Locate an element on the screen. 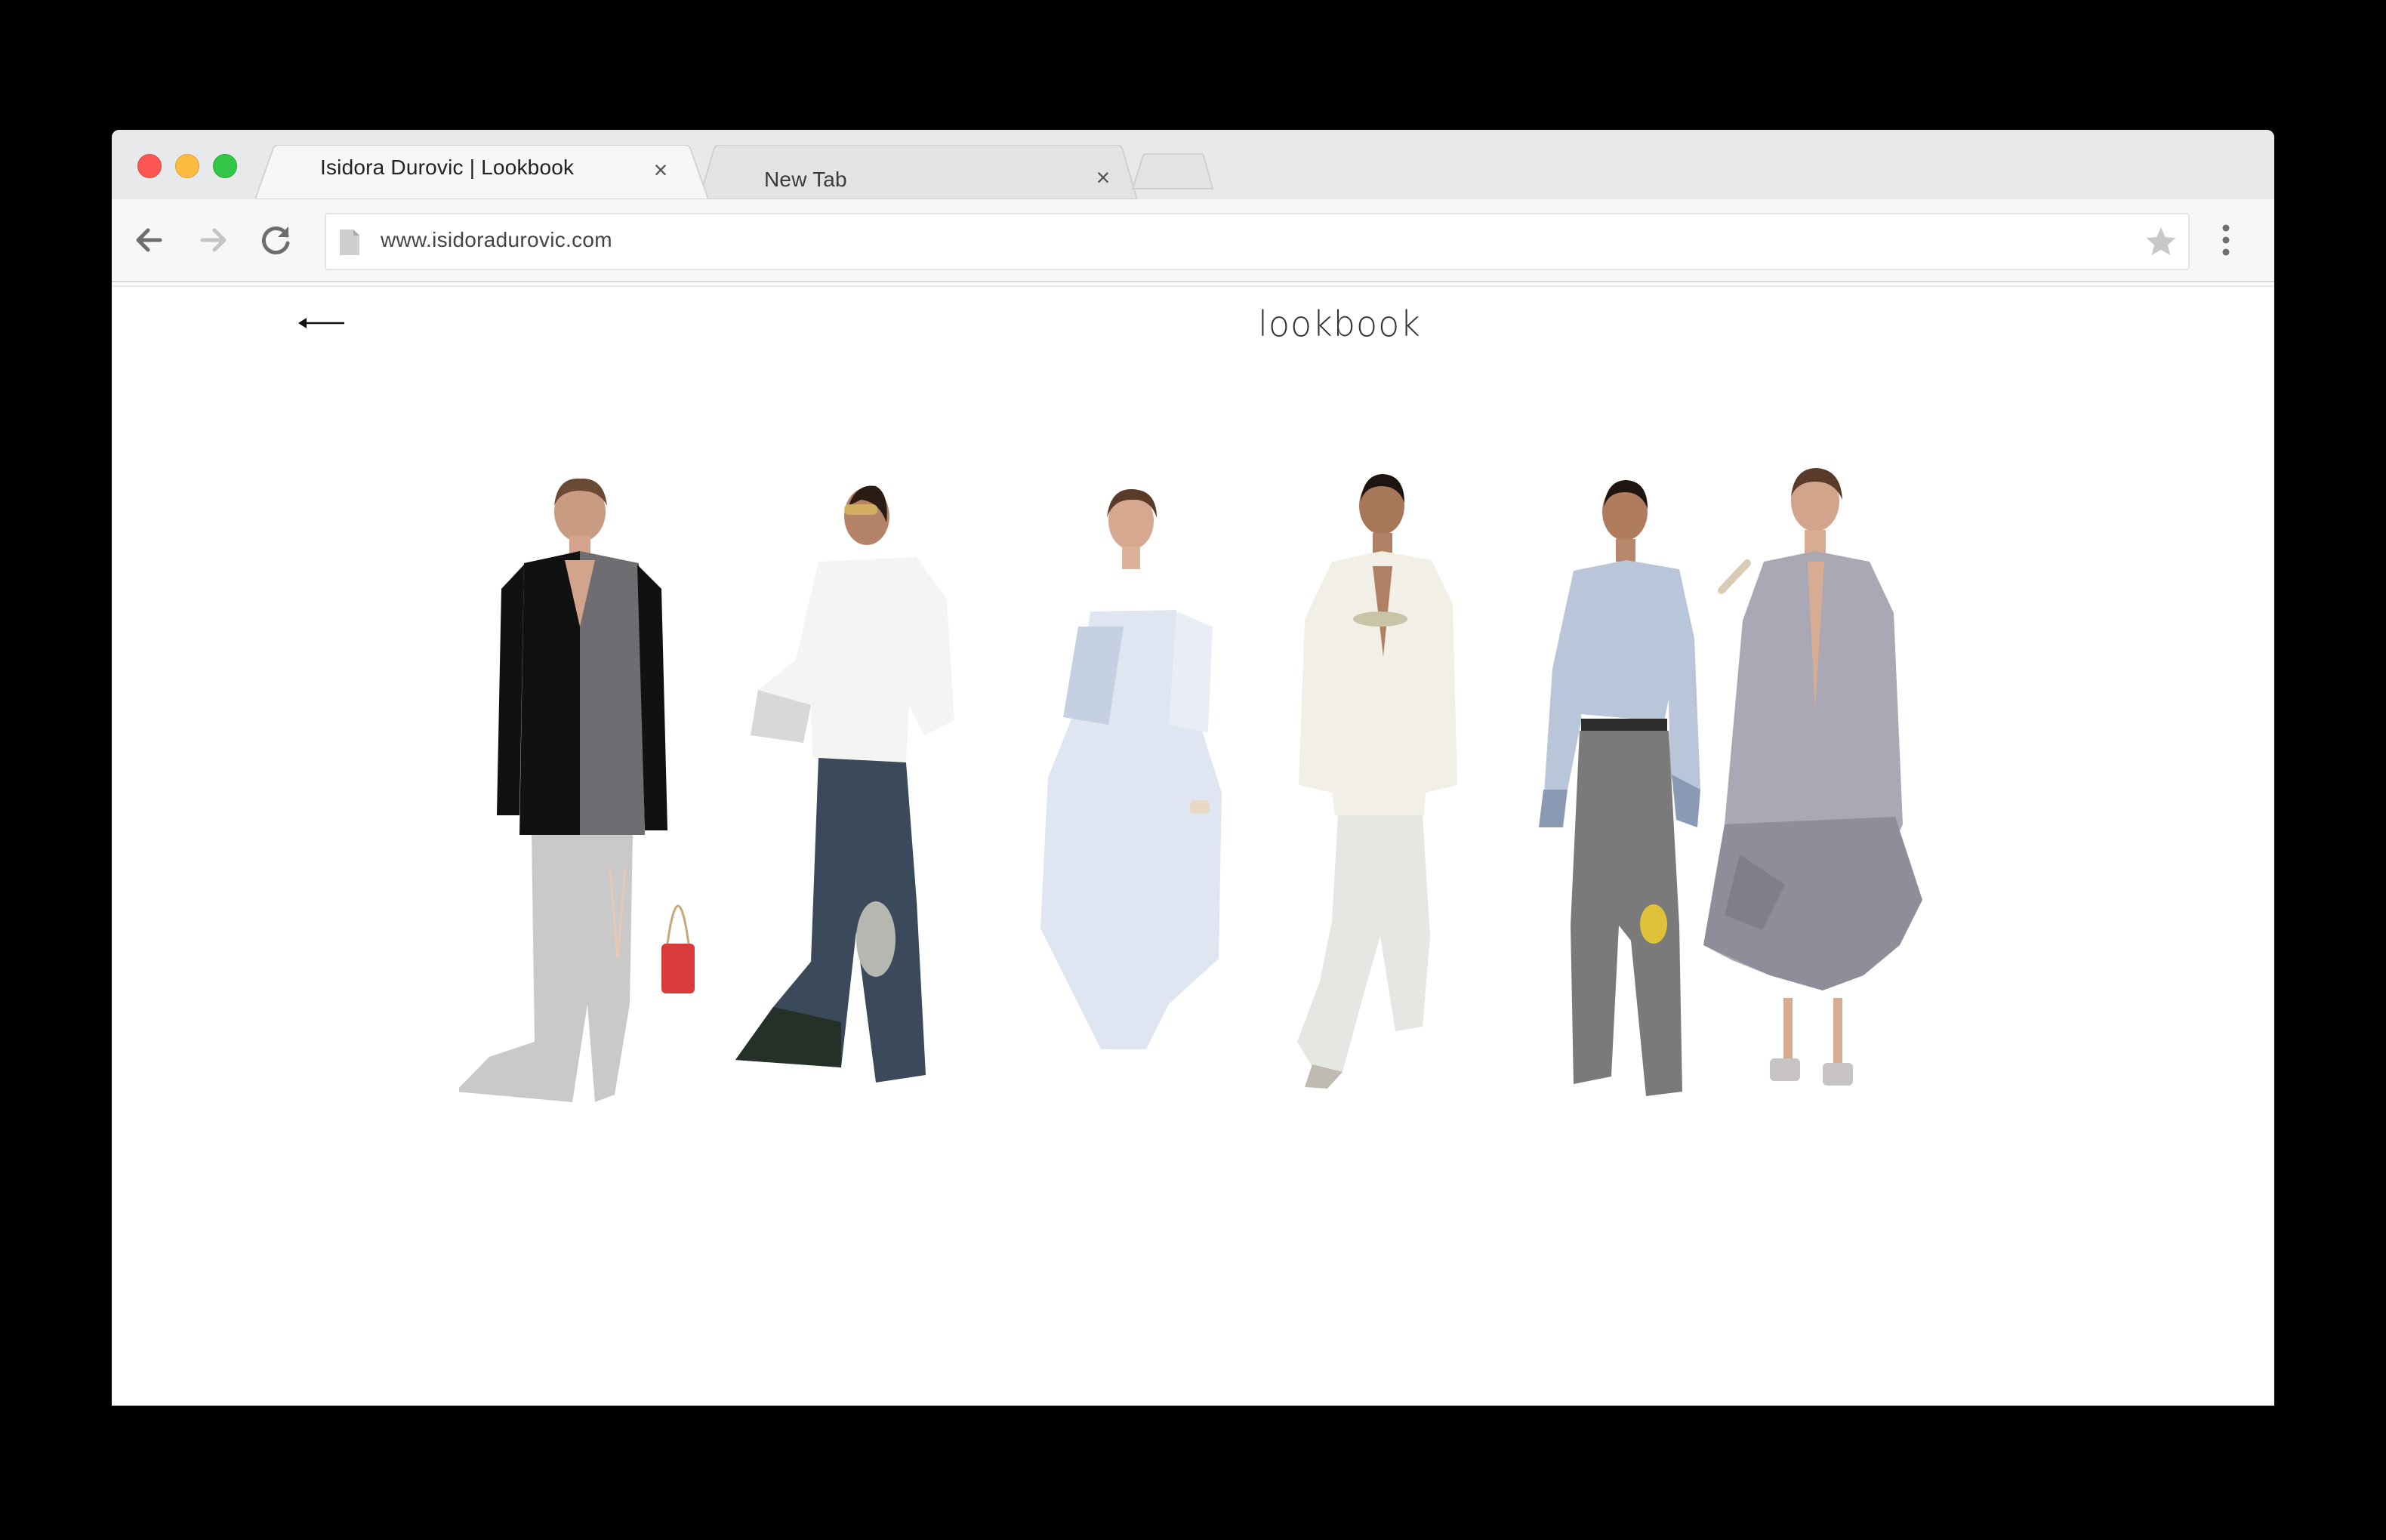  star-icon is located at coordinates (2161, 241).